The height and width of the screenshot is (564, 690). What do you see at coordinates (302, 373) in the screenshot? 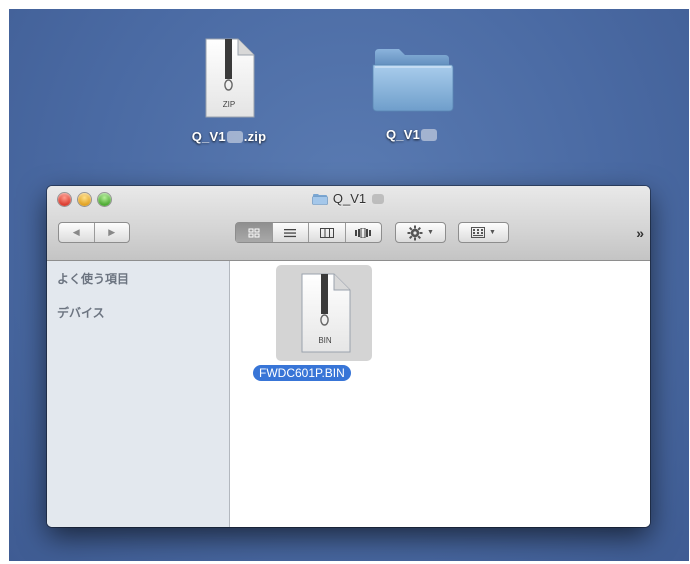
I see `file-name-label: FWDC601P.BIN` at bounding box center [302, 373].